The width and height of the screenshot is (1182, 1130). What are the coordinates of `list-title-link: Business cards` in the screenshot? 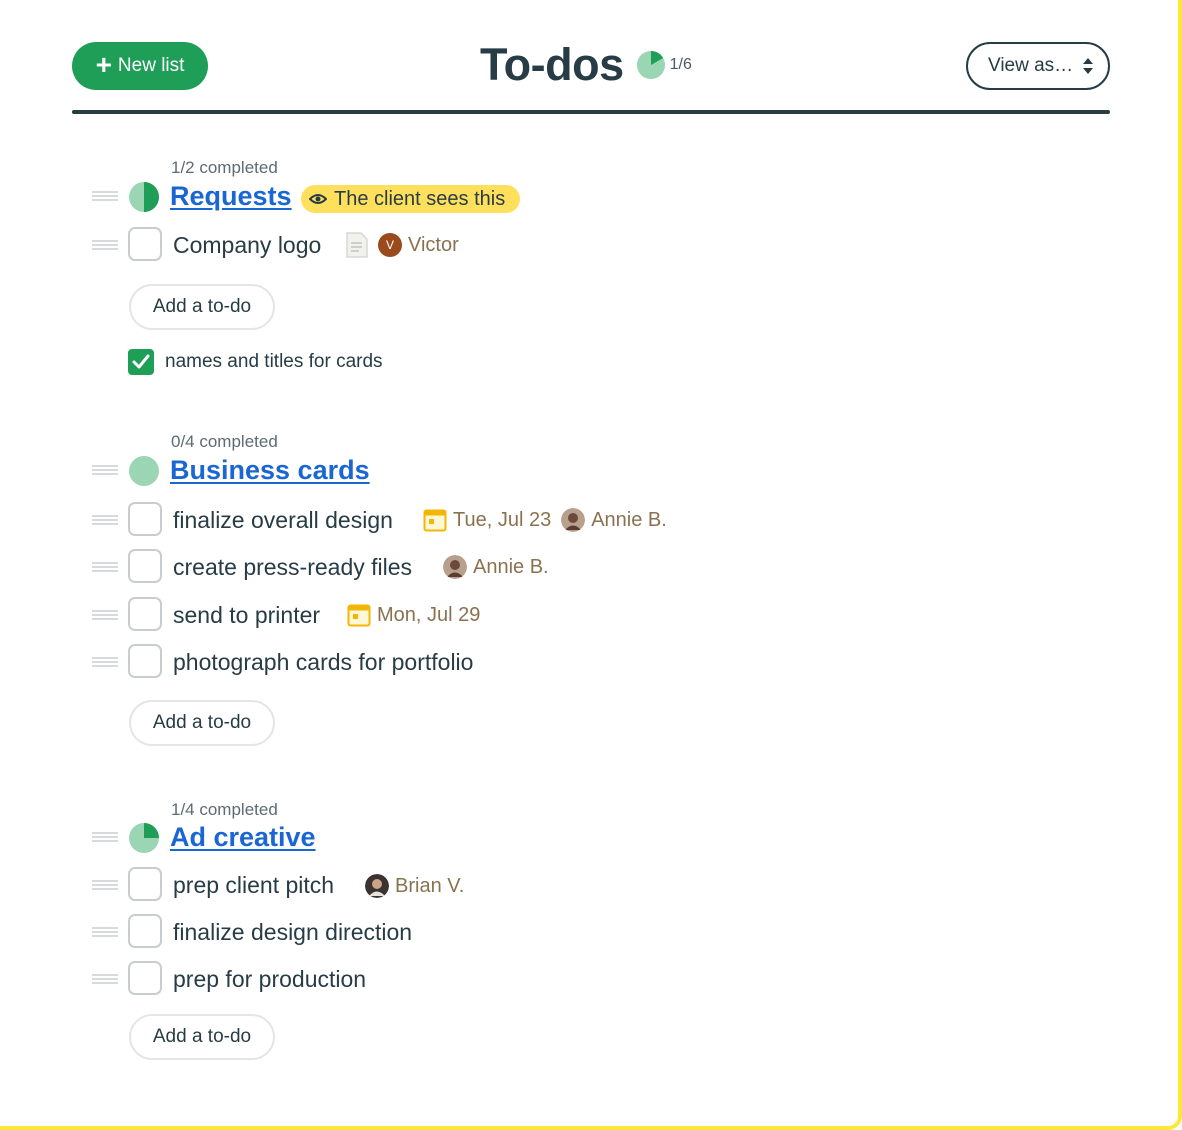 It's located at (270, 470).